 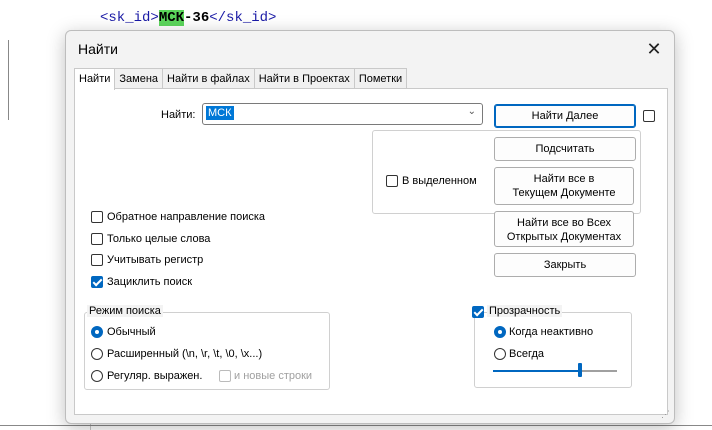 What do you see at coordinates (97, 239) in the screenshot?
I see `option-whole-word-checkbox` at bounding box center [97, 239].